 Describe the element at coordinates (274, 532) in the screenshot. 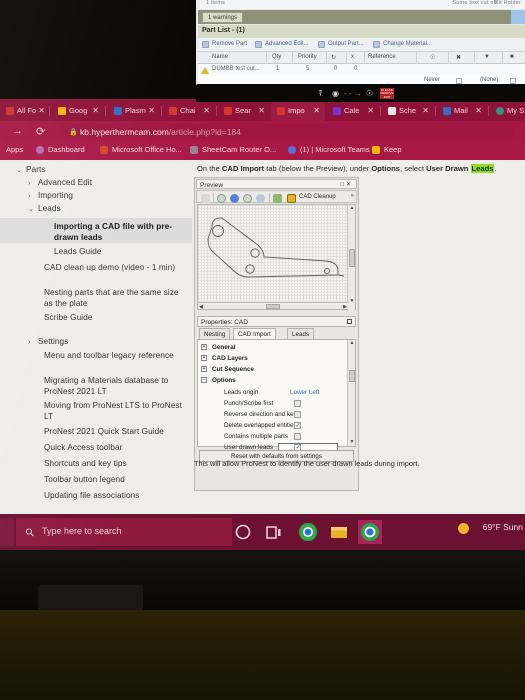

I see `task-view-button` at that location.